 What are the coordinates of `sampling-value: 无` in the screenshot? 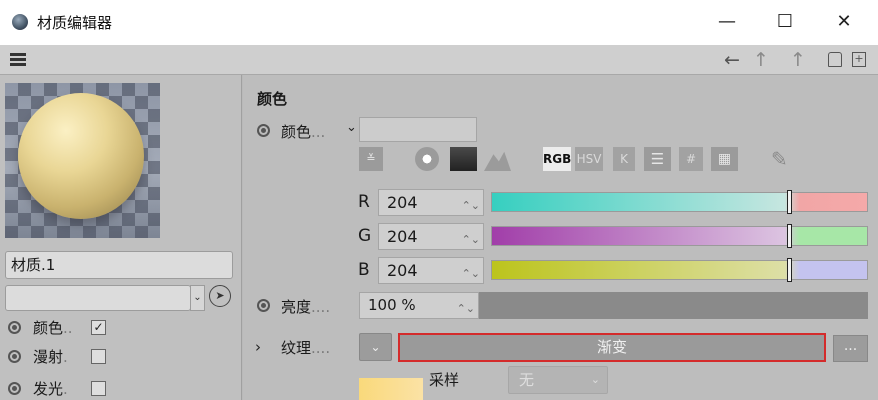 It's located at (527, 380).